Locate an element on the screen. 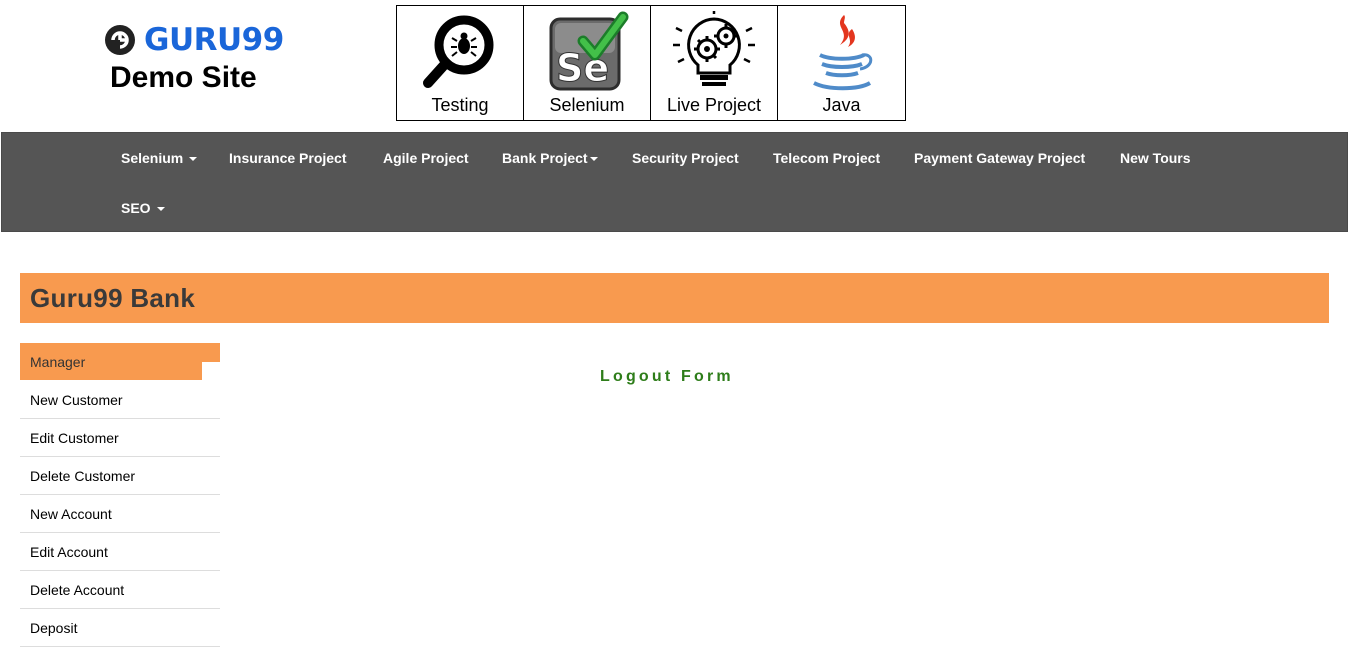 This screenshot has width=1366, height=647. sidebar-item-deposit: Deposit is located at coordinates (120, 628).